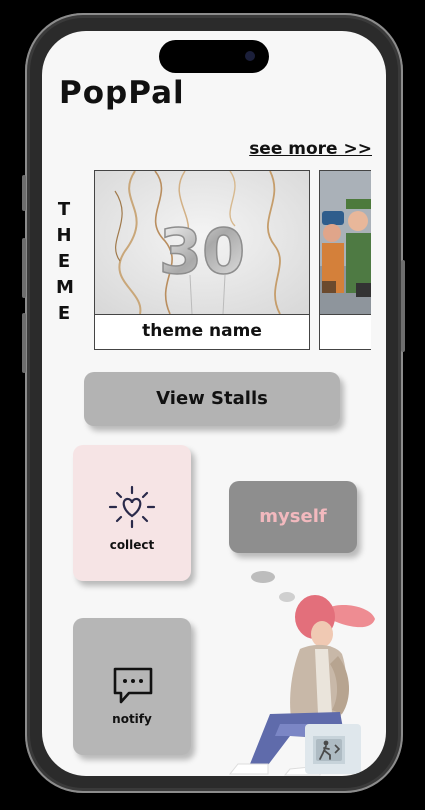 This screenshot has height=810, width=425. I want to click on notify-label: notify, so click(132, 719).